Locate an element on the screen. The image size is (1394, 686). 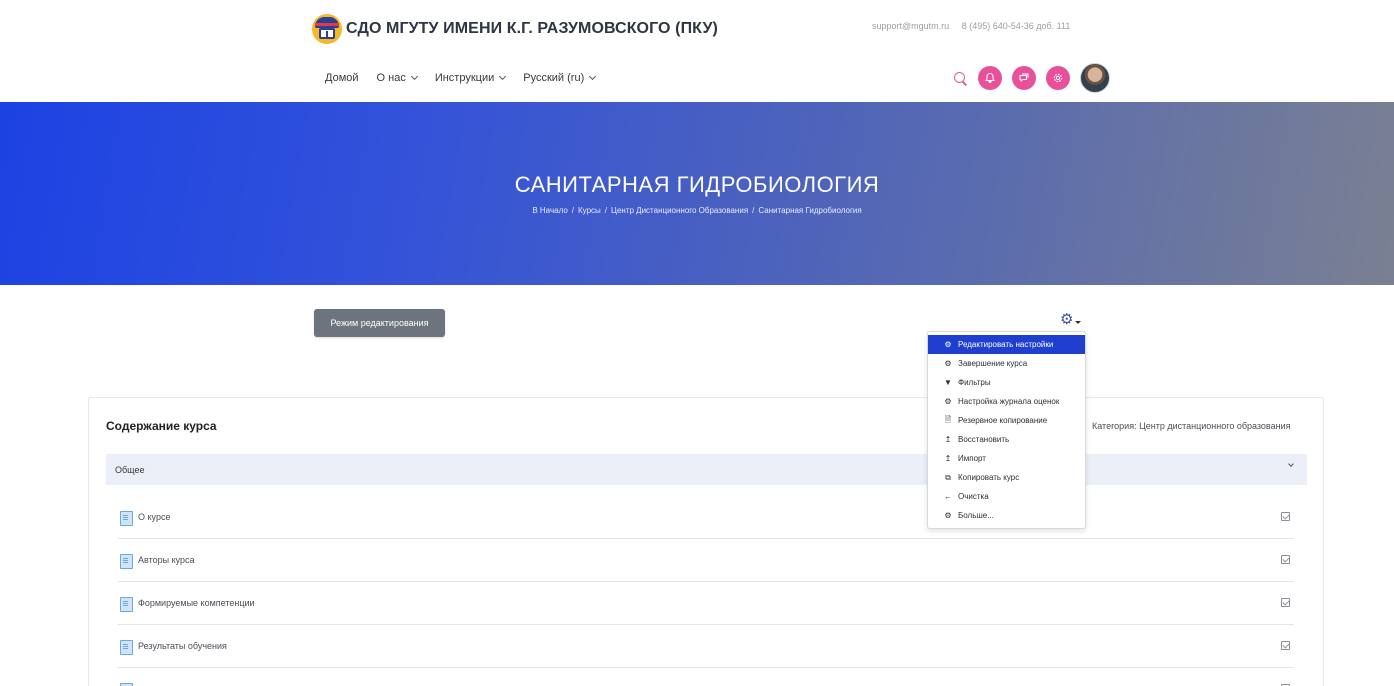
file-icon: 🗎 is located at coordinates (948, 419).